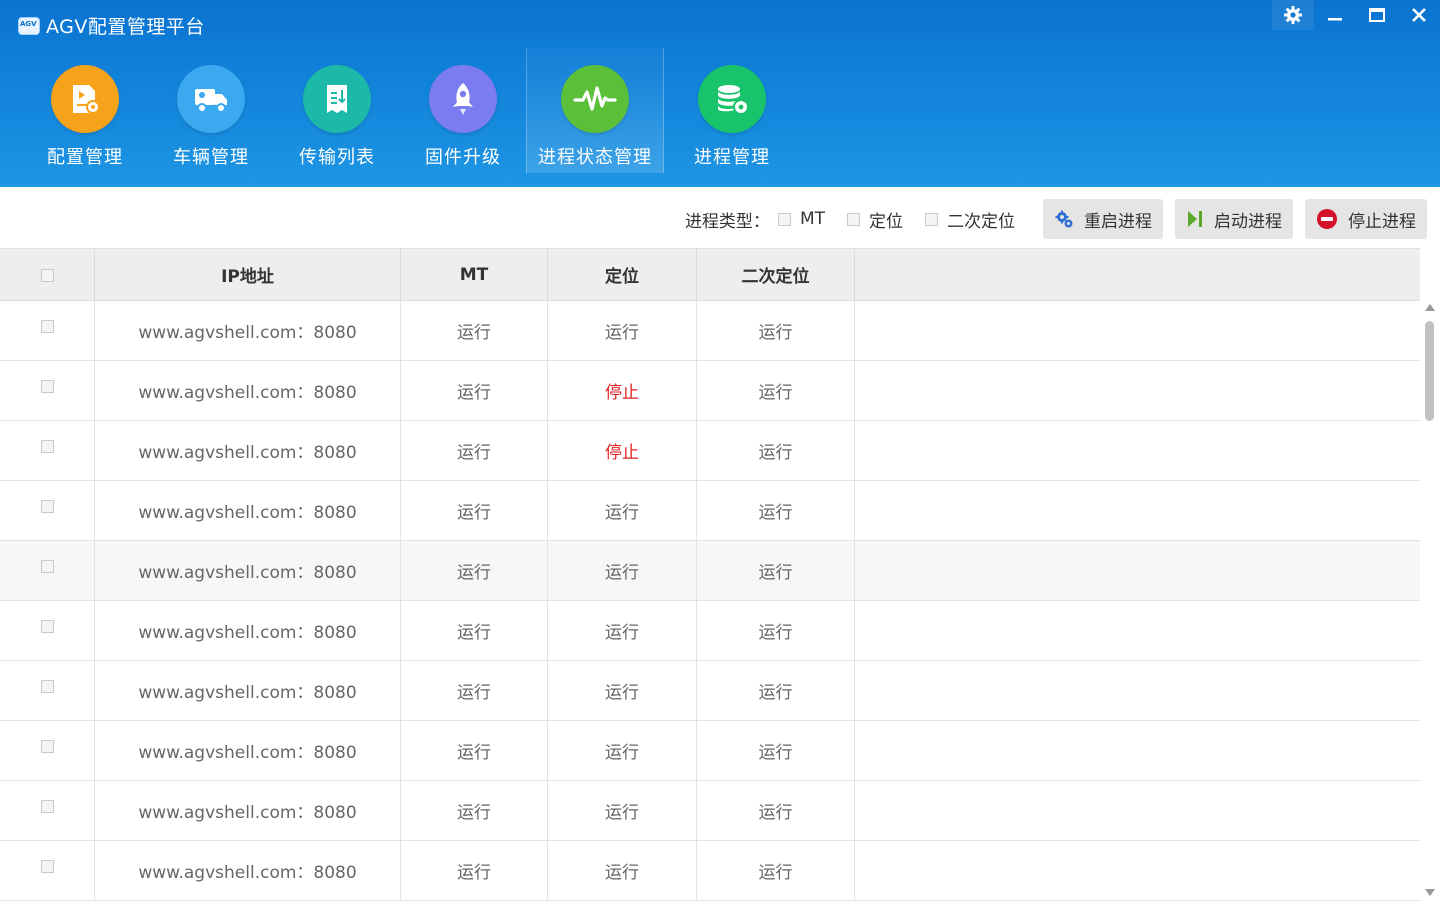 Image resolution: width=1440 pixels, height=901 pixels. I want to click on filter-label: MT, so click(812, 219).